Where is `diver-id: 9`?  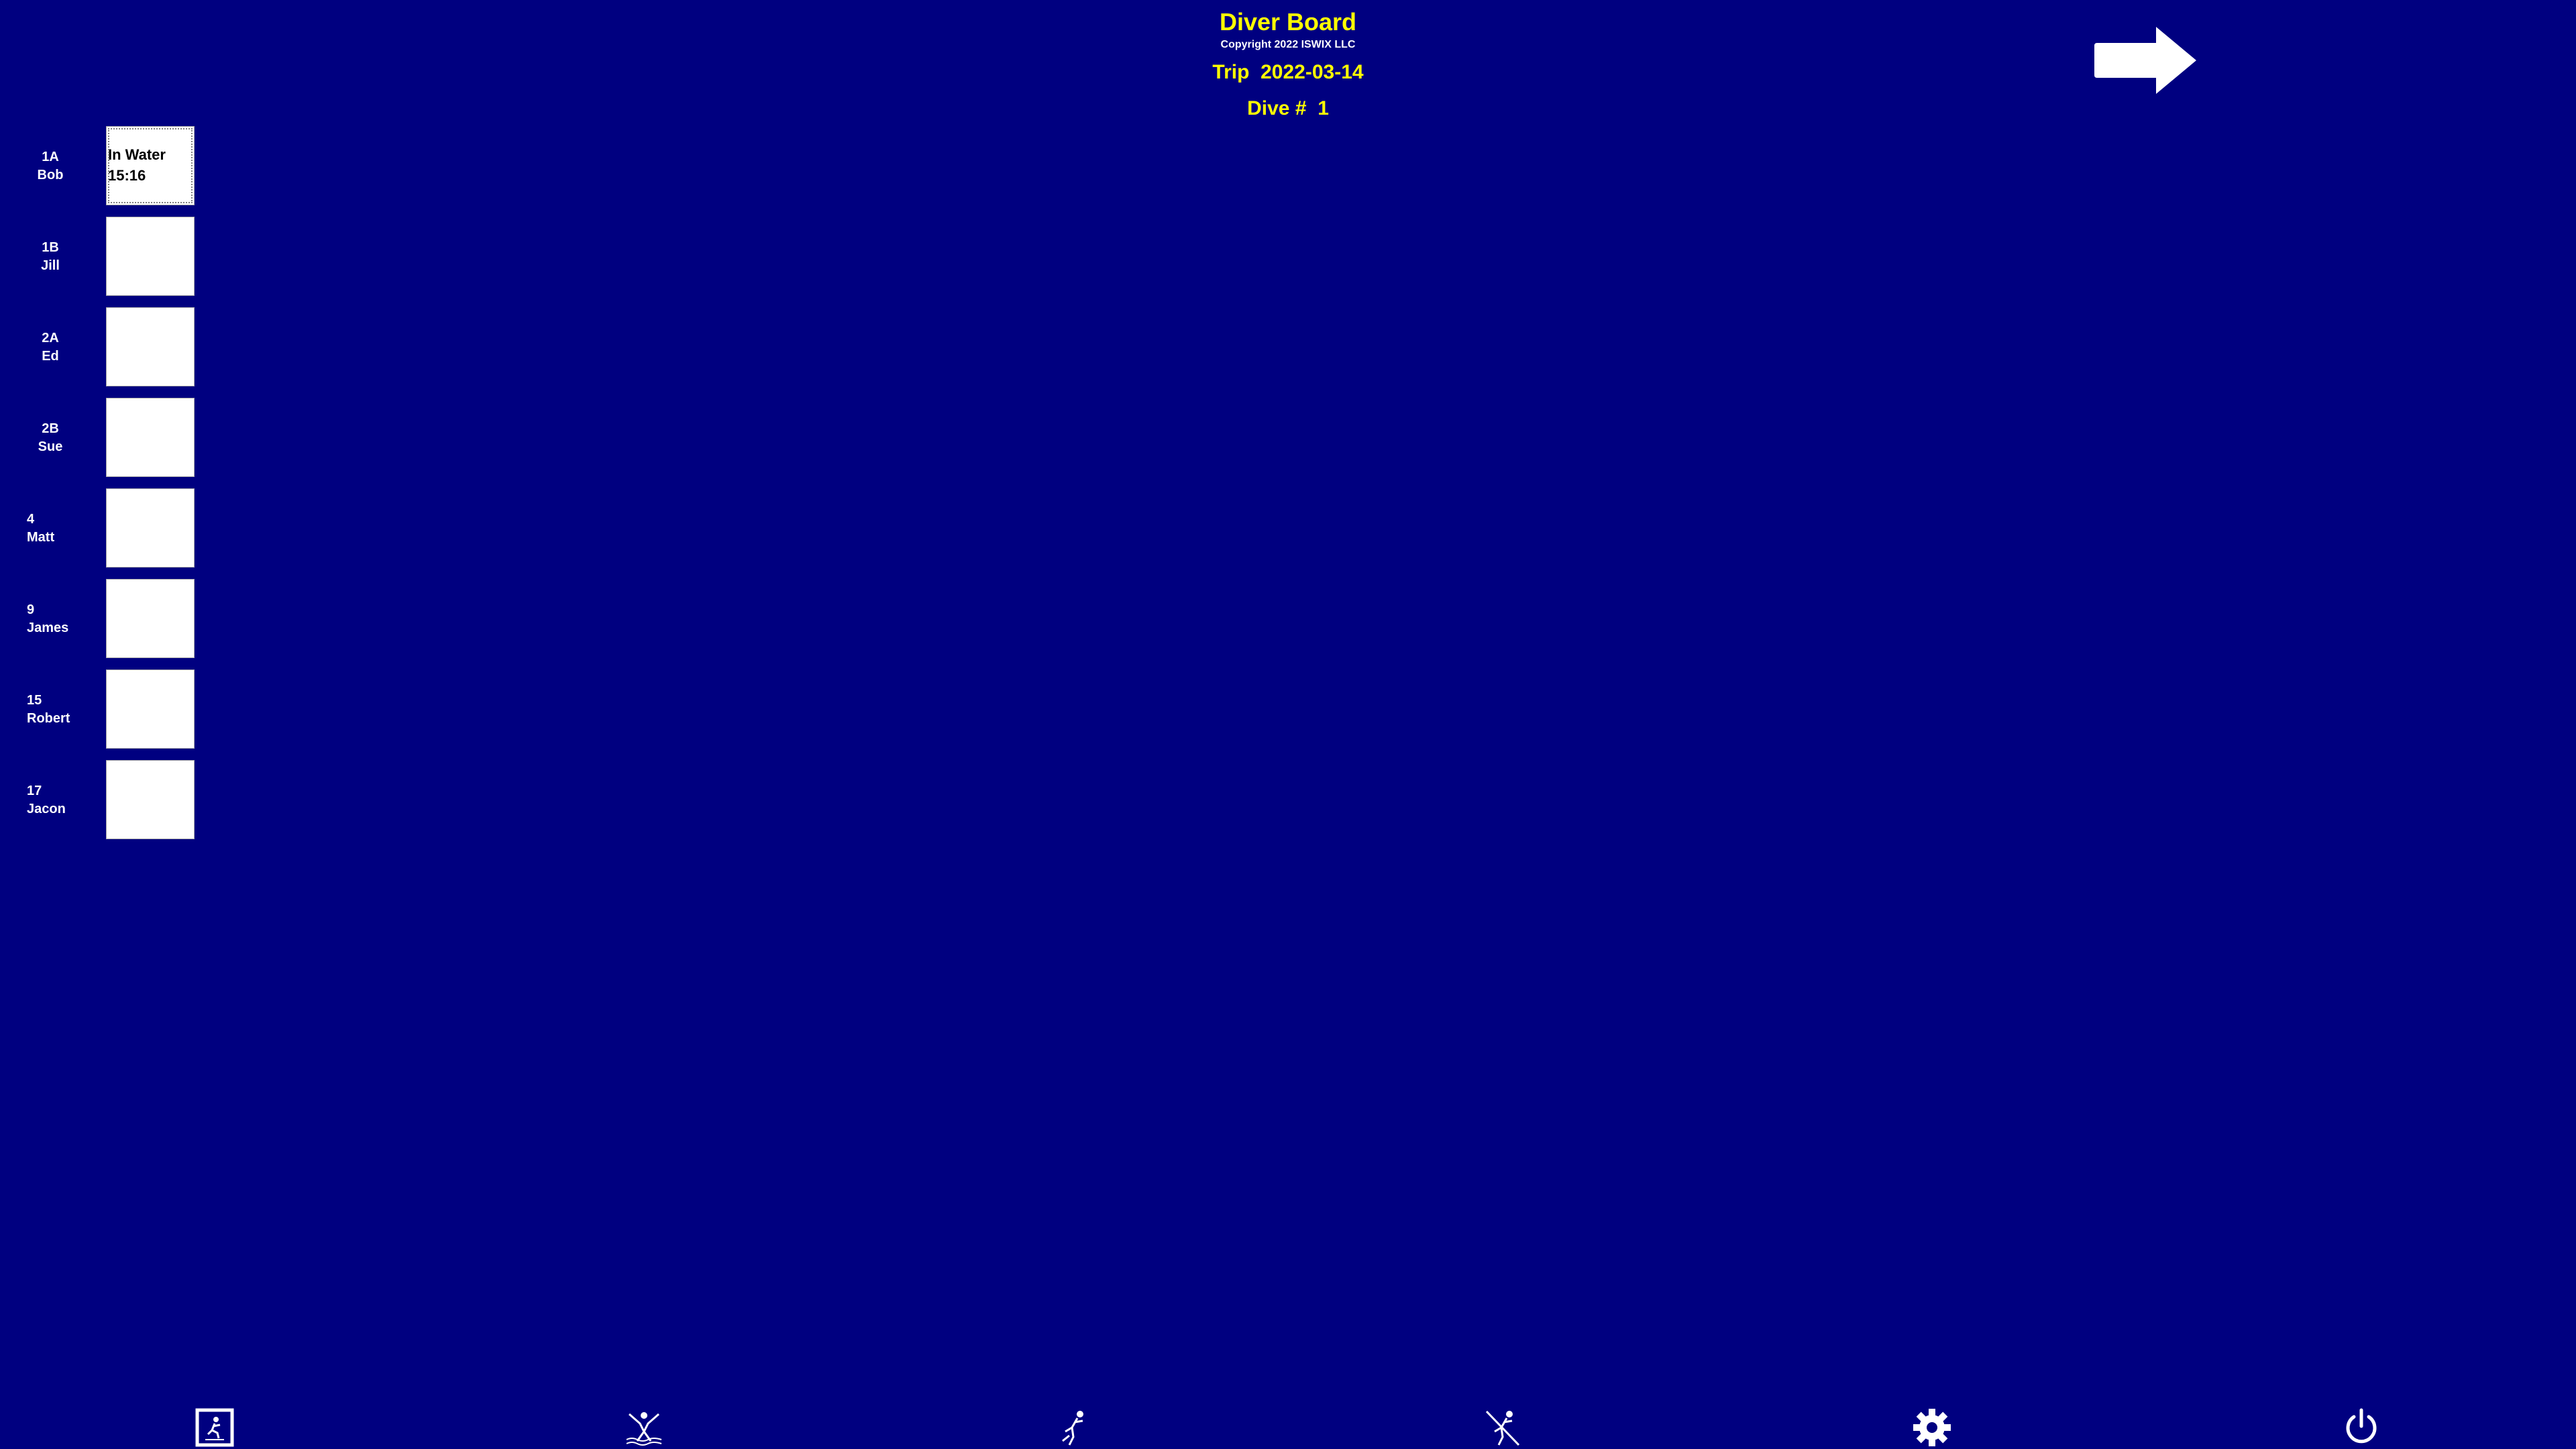
diver-id: 9 is located at coordinates (31, 609).